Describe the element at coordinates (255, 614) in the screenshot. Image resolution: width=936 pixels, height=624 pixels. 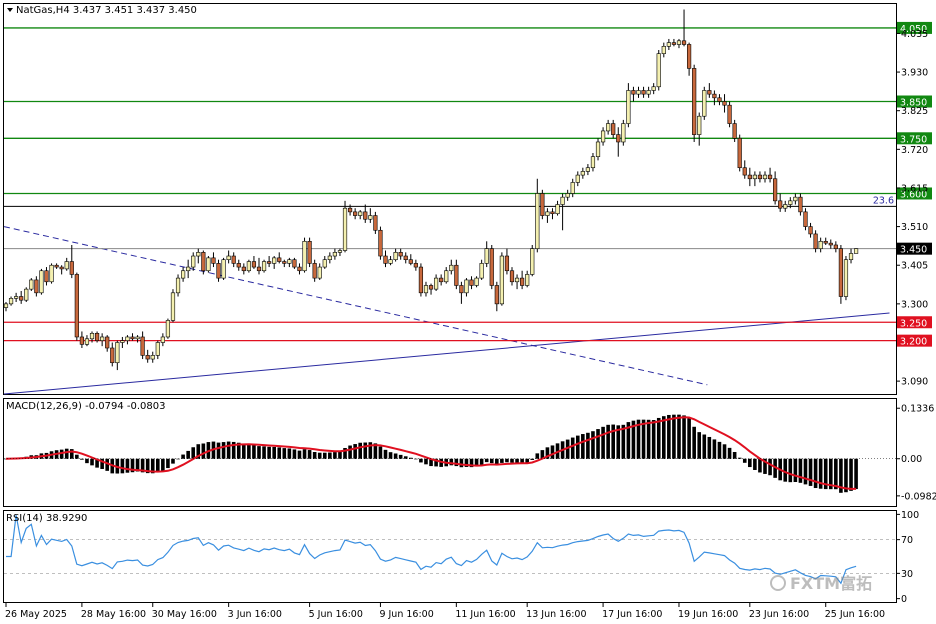
I see `time-tick-label: 3 Jun 16:00` at that location.